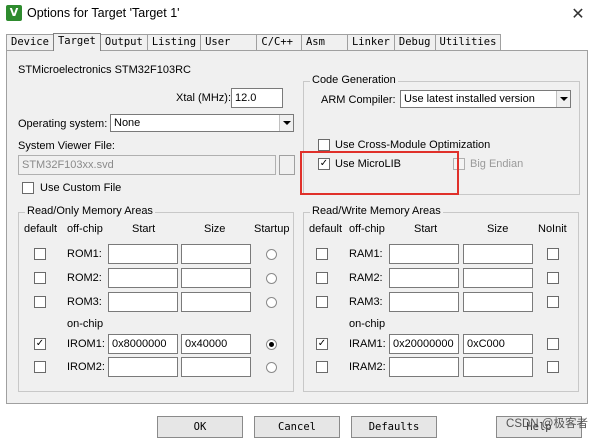 The height and width of the screenshot is (441, 596). Describe the element at coordinates (366, 278) in the screenshot. I see `ram2-label: RAM2:` at that location.